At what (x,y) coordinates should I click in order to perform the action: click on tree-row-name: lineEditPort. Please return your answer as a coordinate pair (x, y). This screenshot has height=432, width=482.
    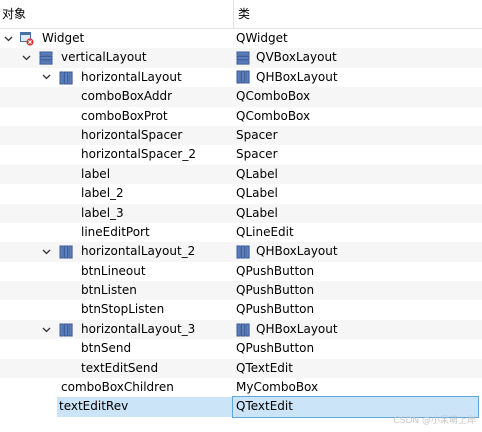
    Looking at the image, I should click on (115, 231).